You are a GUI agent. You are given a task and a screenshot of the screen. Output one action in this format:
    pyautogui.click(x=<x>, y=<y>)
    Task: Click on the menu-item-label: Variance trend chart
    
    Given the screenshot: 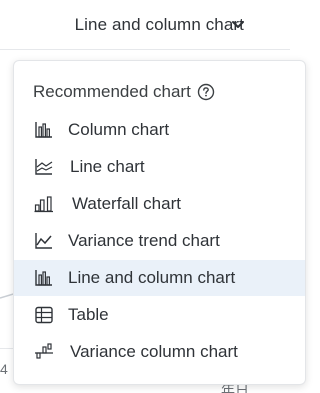 What is the action you would take?
    pyautogui.click(x=144, y=240)
    